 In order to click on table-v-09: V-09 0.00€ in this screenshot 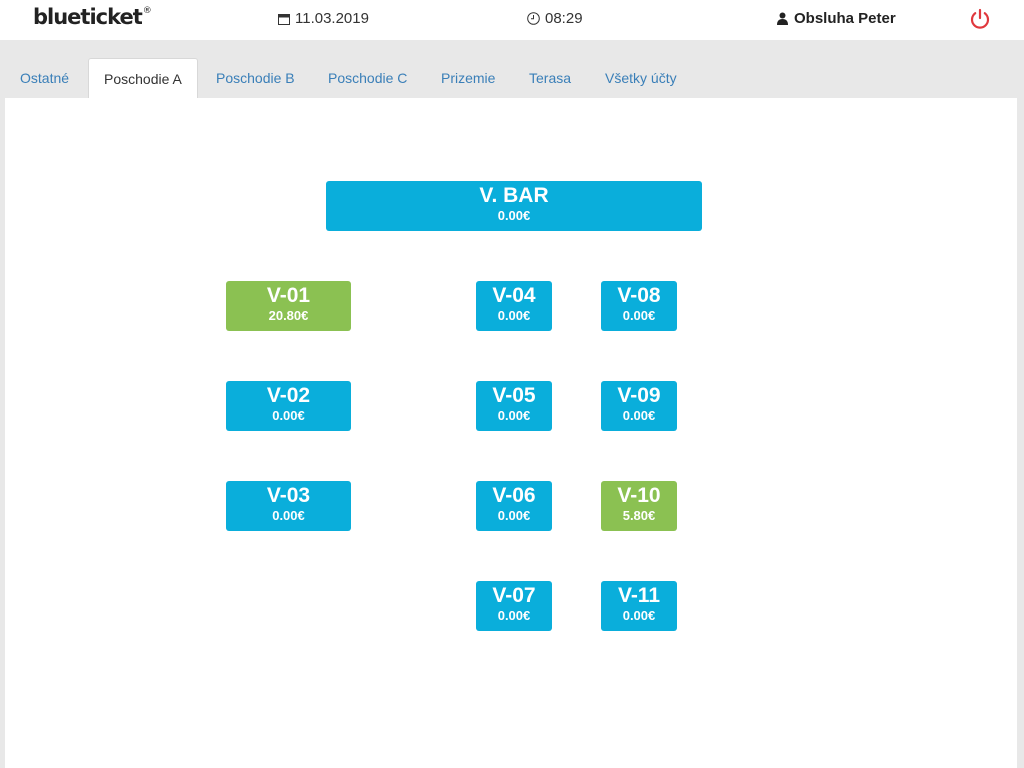, I will do `click(639, 406)`.